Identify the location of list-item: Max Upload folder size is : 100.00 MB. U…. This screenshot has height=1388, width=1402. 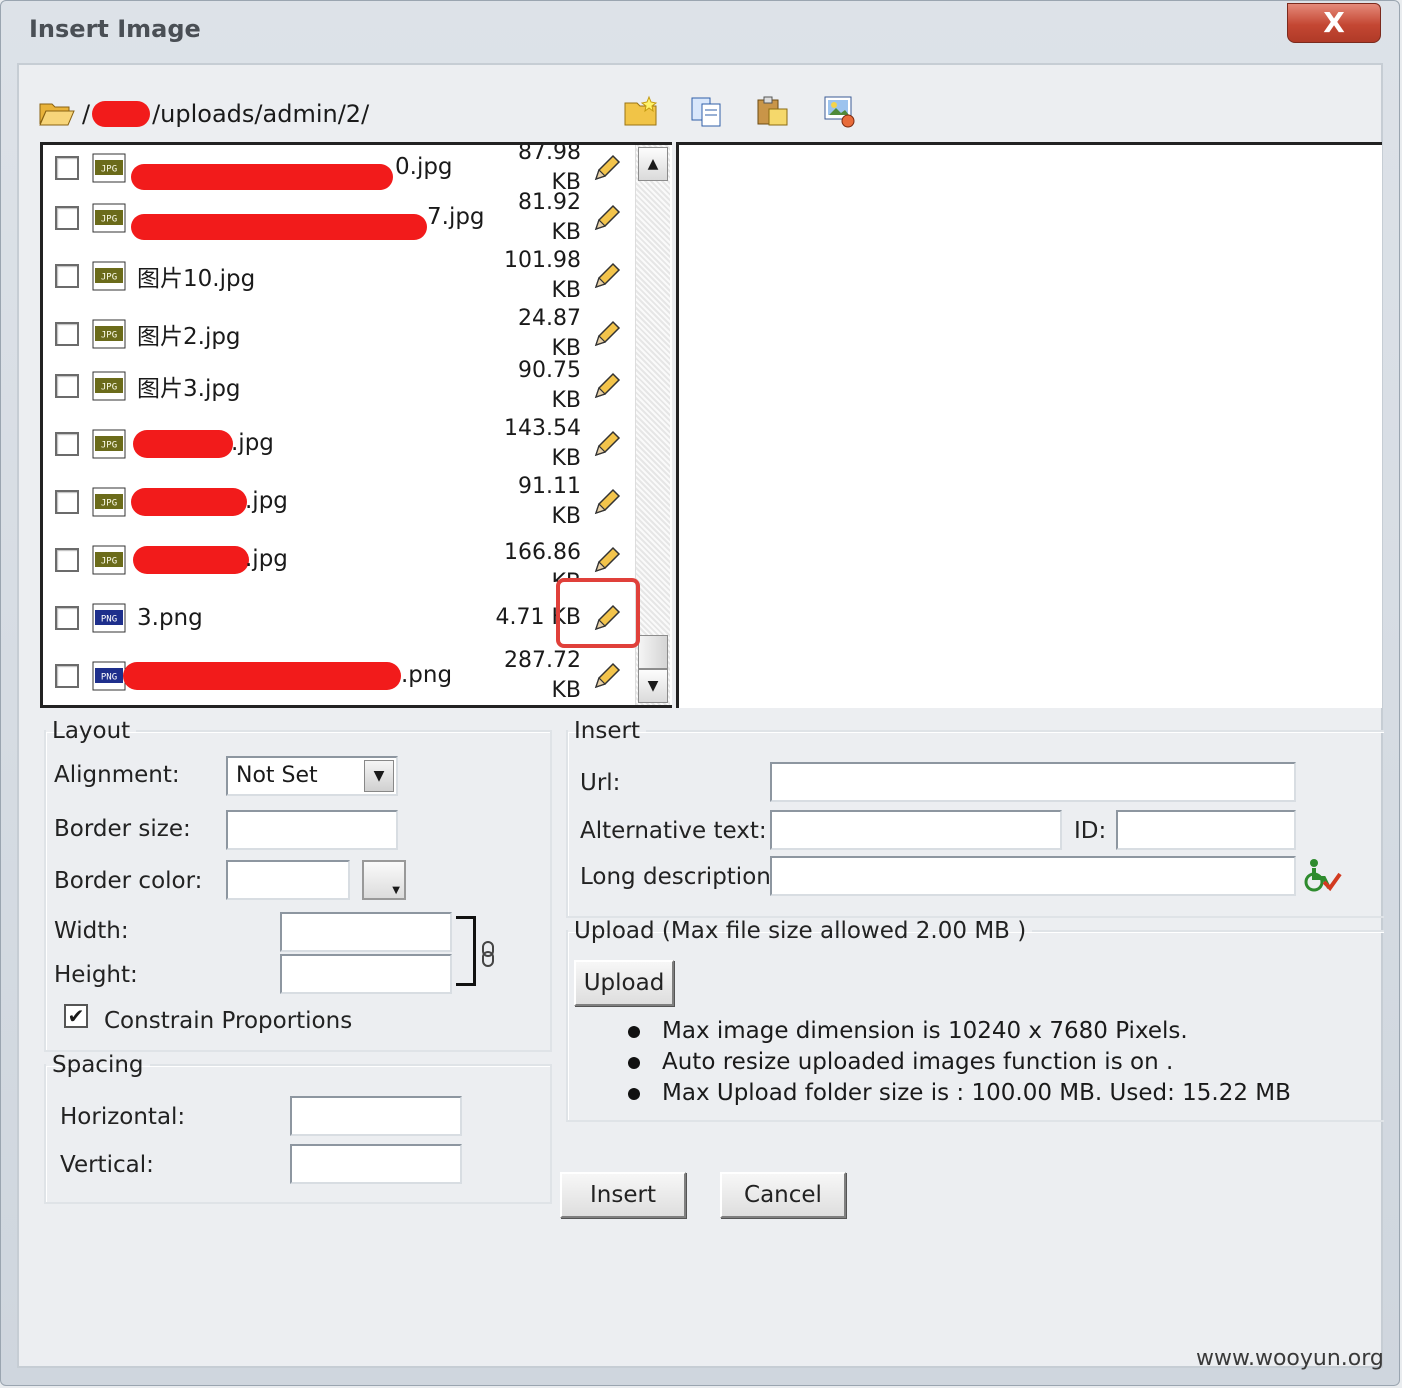
(959, 1093).